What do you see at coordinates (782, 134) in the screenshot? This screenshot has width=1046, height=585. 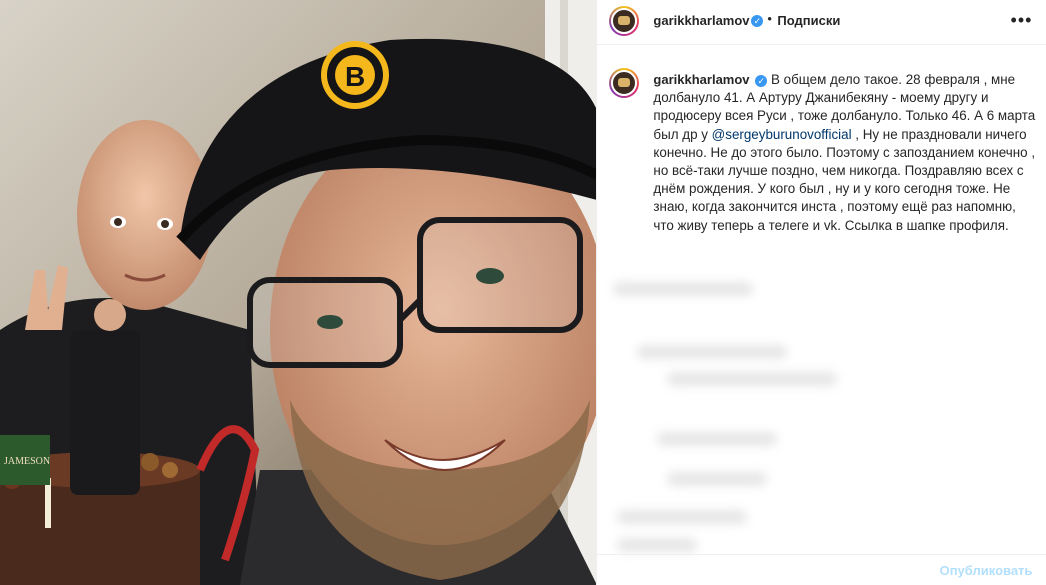 I see `caption-mention-link: @sergeyburunovofficial` at bounding box center [782, 134].